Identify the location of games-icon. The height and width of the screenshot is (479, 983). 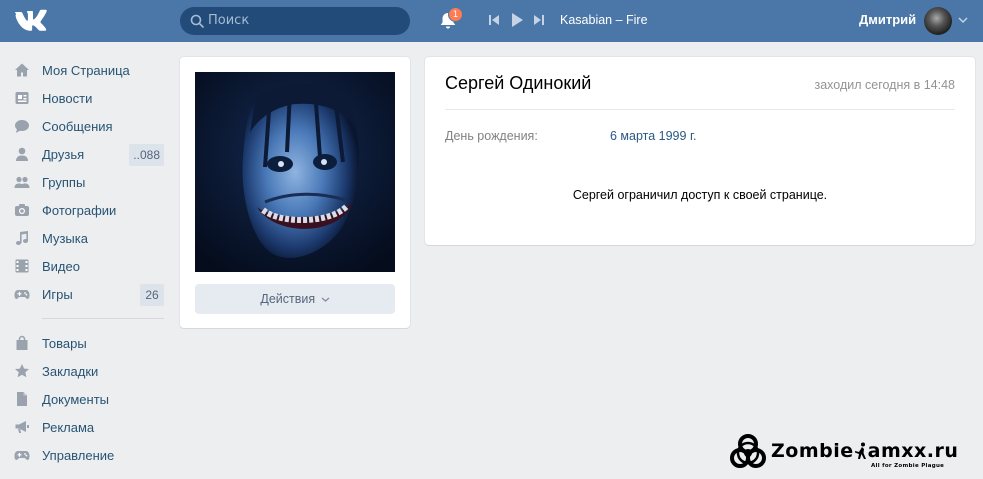
(22, 294).